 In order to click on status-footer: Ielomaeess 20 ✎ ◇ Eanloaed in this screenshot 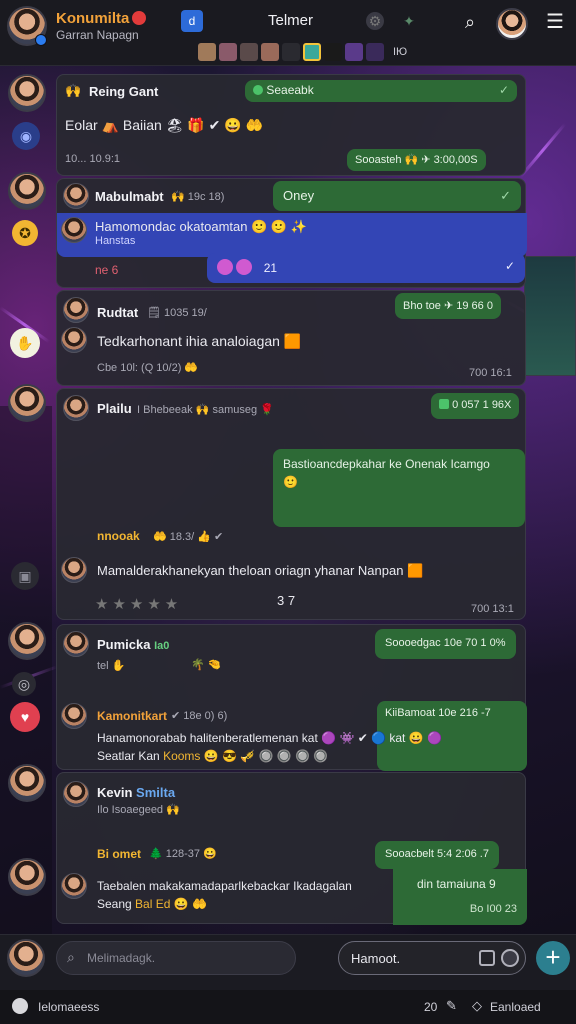, I will do `click(288, 1007)`.